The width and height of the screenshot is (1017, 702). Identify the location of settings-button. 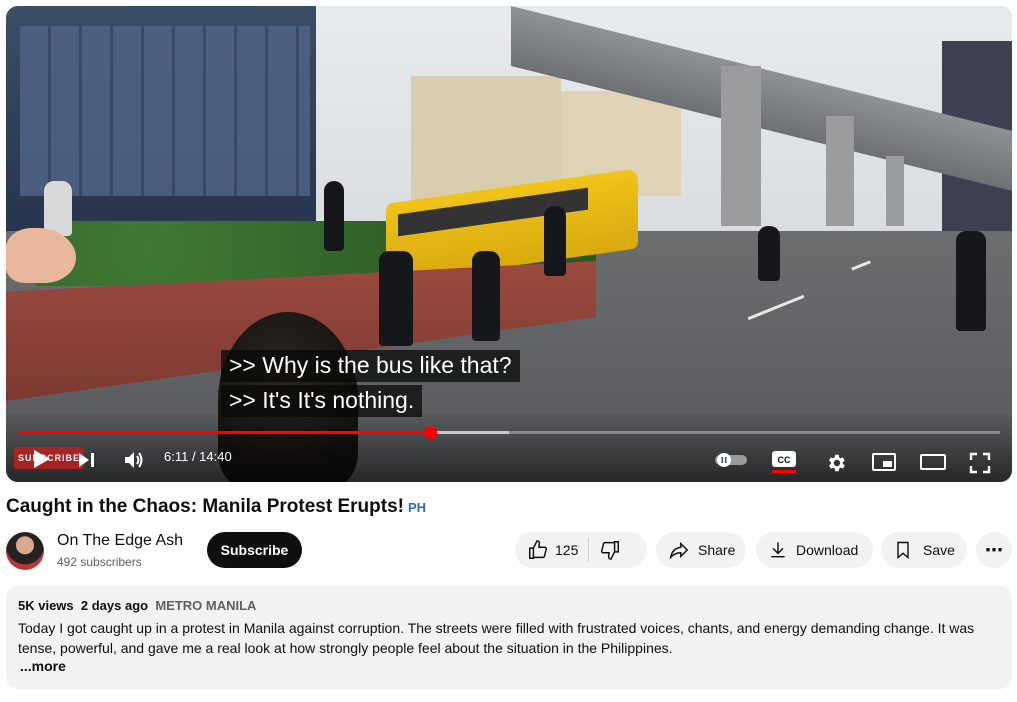
(836, 463).